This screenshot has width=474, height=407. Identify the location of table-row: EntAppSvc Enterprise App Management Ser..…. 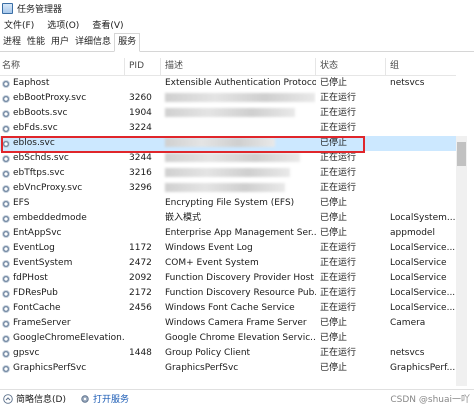
(228, 233).